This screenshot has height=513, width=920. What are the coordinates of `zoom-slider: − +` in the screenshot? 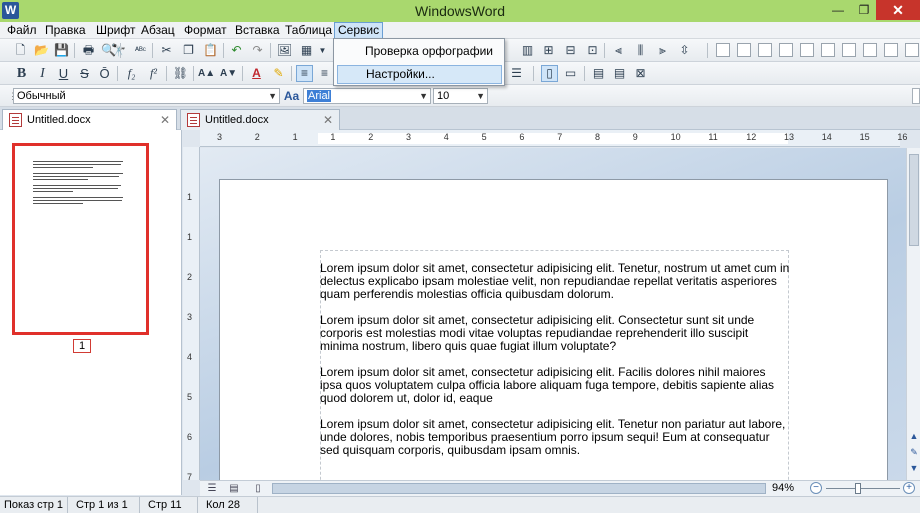 It's located at (865, 488).